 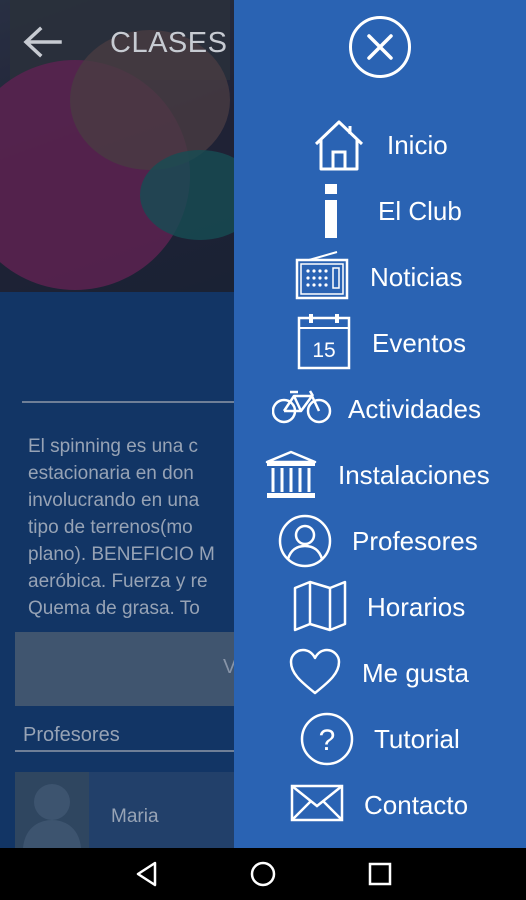 What do you see at coordinates (380, 146) in the screenshot?
I see `menu-item-inicio: Inicio` at bounding box center [380, 146].